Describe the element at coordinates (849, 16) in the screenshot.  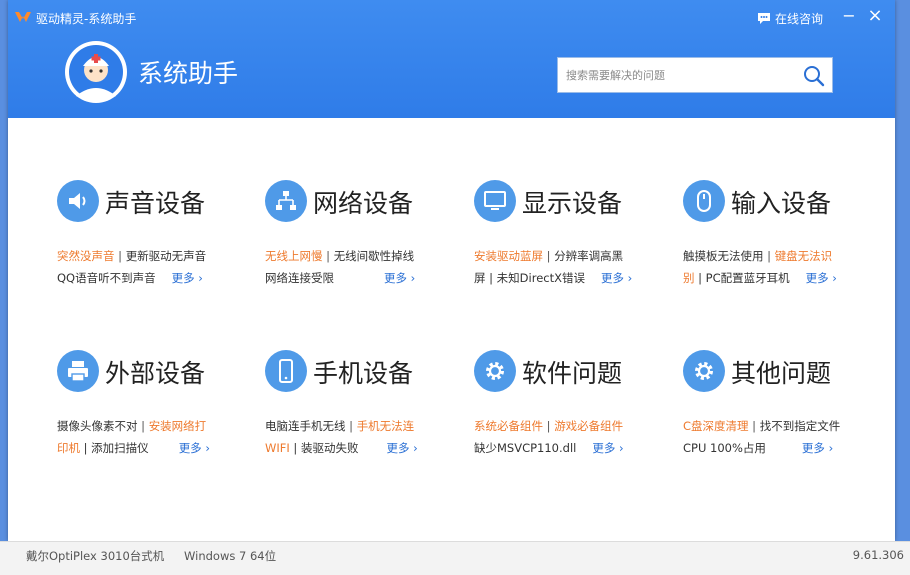
I see `minimize-button: −` at that location.